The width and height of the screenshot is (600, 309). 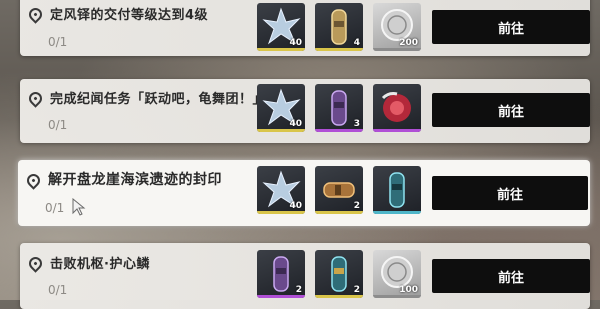 I want to click on reward-item: 100, so click(x=397, y=274).